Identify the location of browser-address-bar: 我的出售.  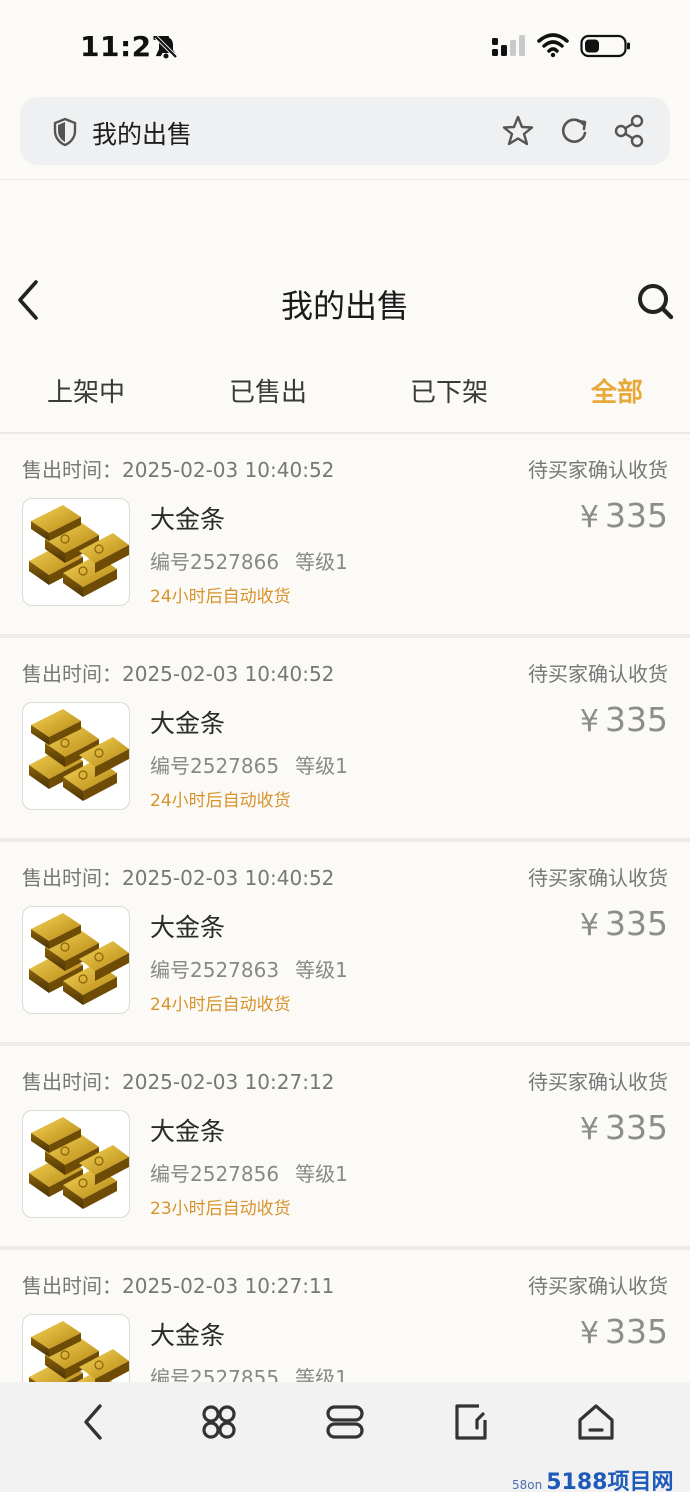
(345, 131).